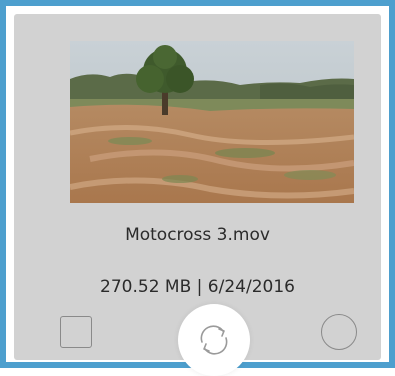 This screenshot has height=376, width=395. Describe the element at coordinates (251, 287) in the screenshot. I see `file-date: 6/24/2016` at that location.